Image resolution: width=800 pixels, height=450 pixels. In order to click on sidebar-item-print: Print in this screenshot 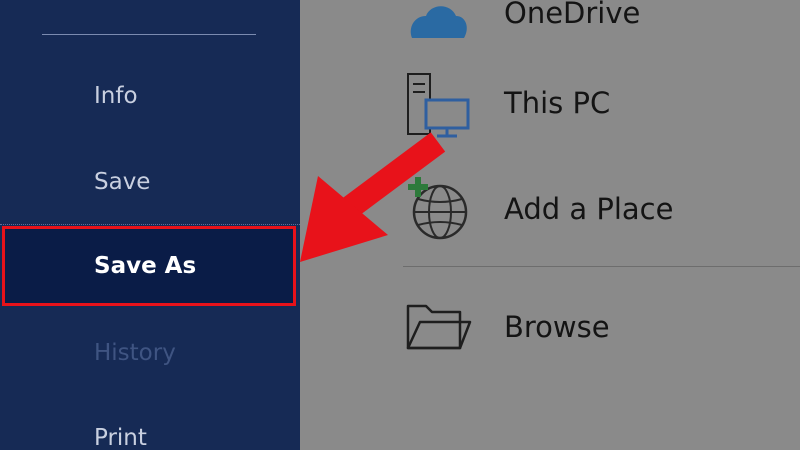, I will do `click(150, 434)`.